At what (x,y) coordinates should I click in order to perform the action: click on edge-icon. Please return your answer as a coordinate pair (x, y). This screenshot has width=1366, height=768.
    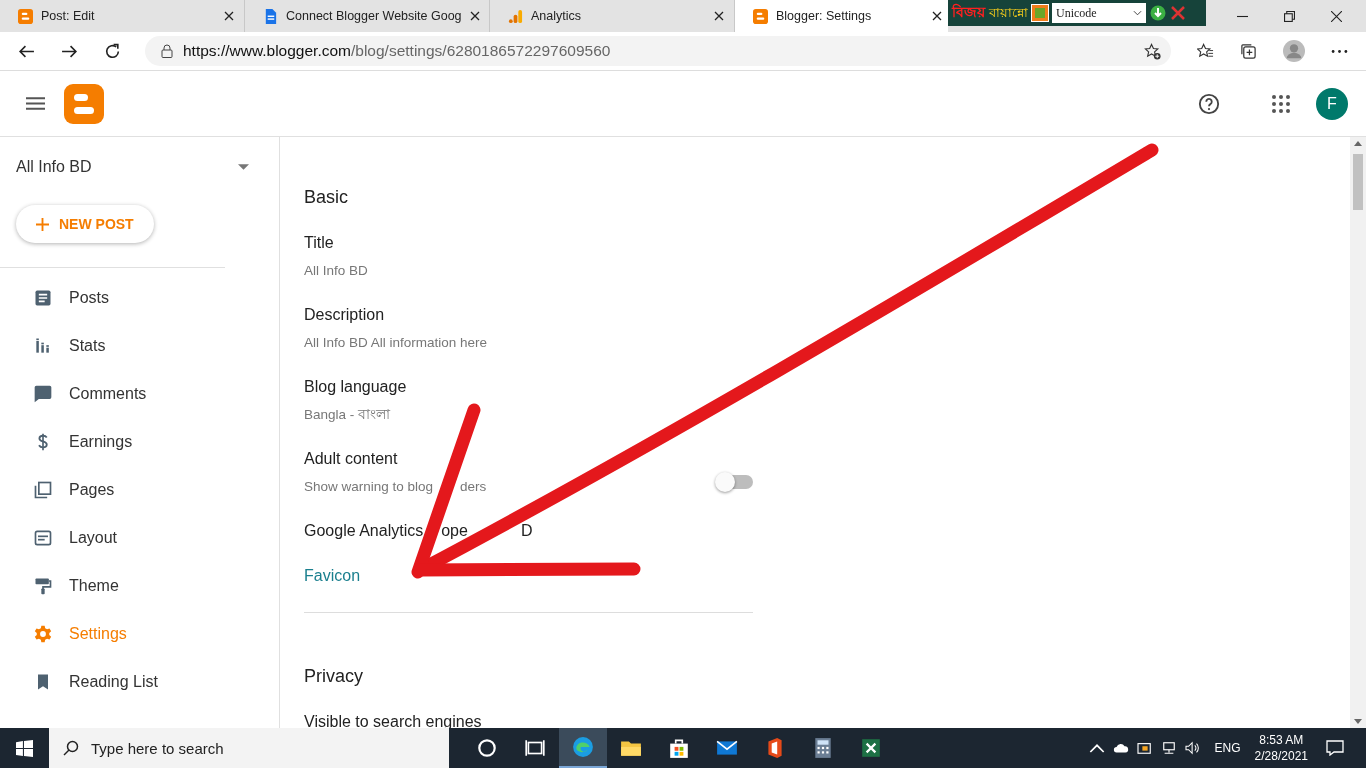
    Looking at the image, I should click on (583, 747).